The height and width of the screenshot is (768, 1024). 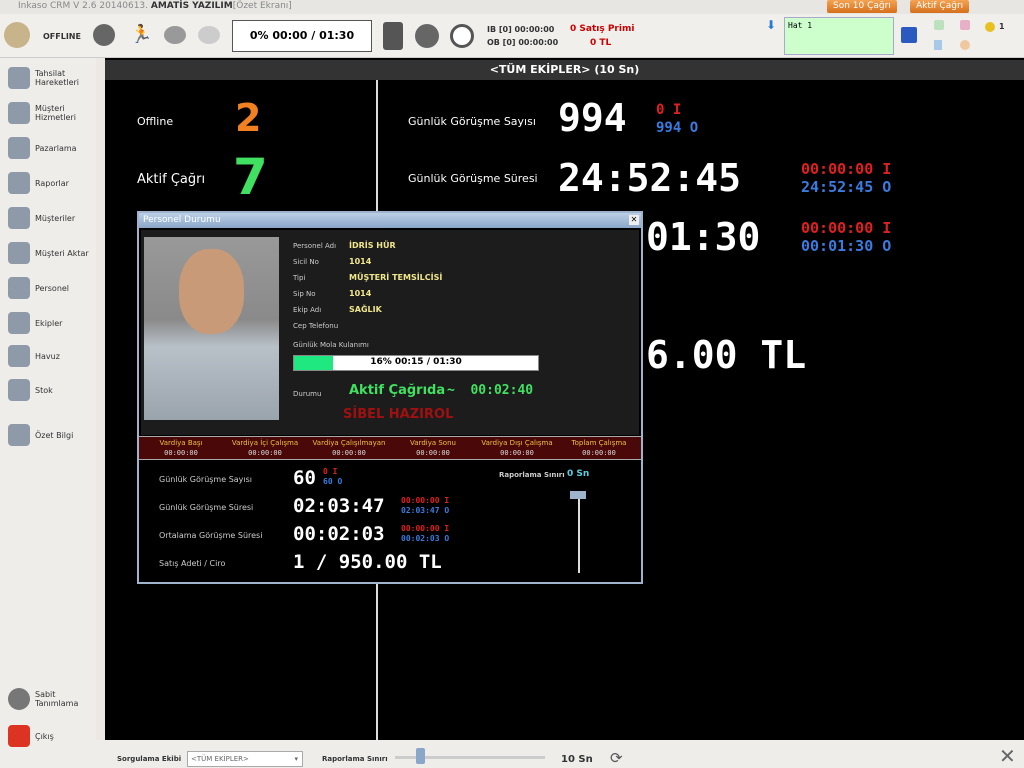 I want to click on coin-icon, so click(x=990, y=27).